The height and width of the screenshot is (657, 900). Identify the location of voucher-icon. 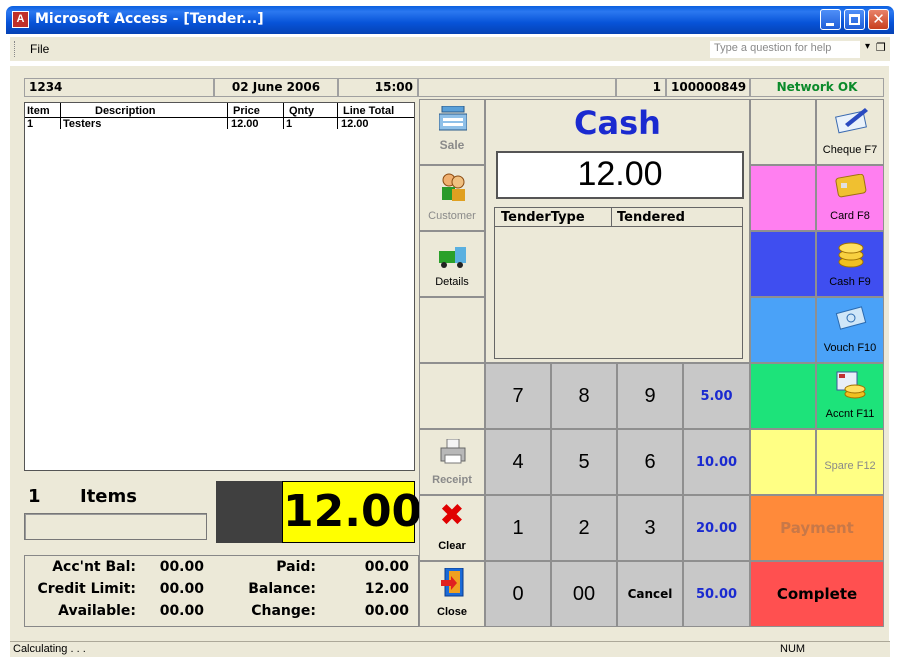
(851, 318).